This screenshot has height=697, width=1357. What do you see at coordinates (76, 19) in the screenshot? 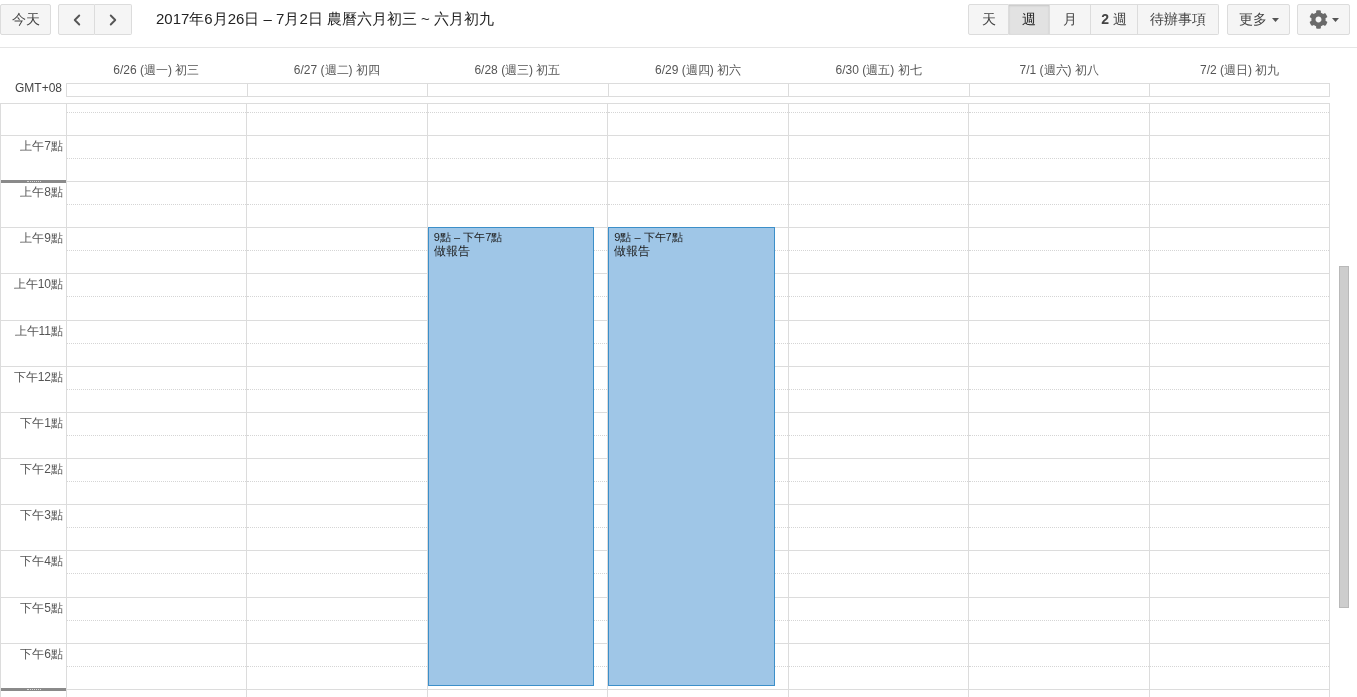
I see `previous-button` at bounding box center [76, 19].